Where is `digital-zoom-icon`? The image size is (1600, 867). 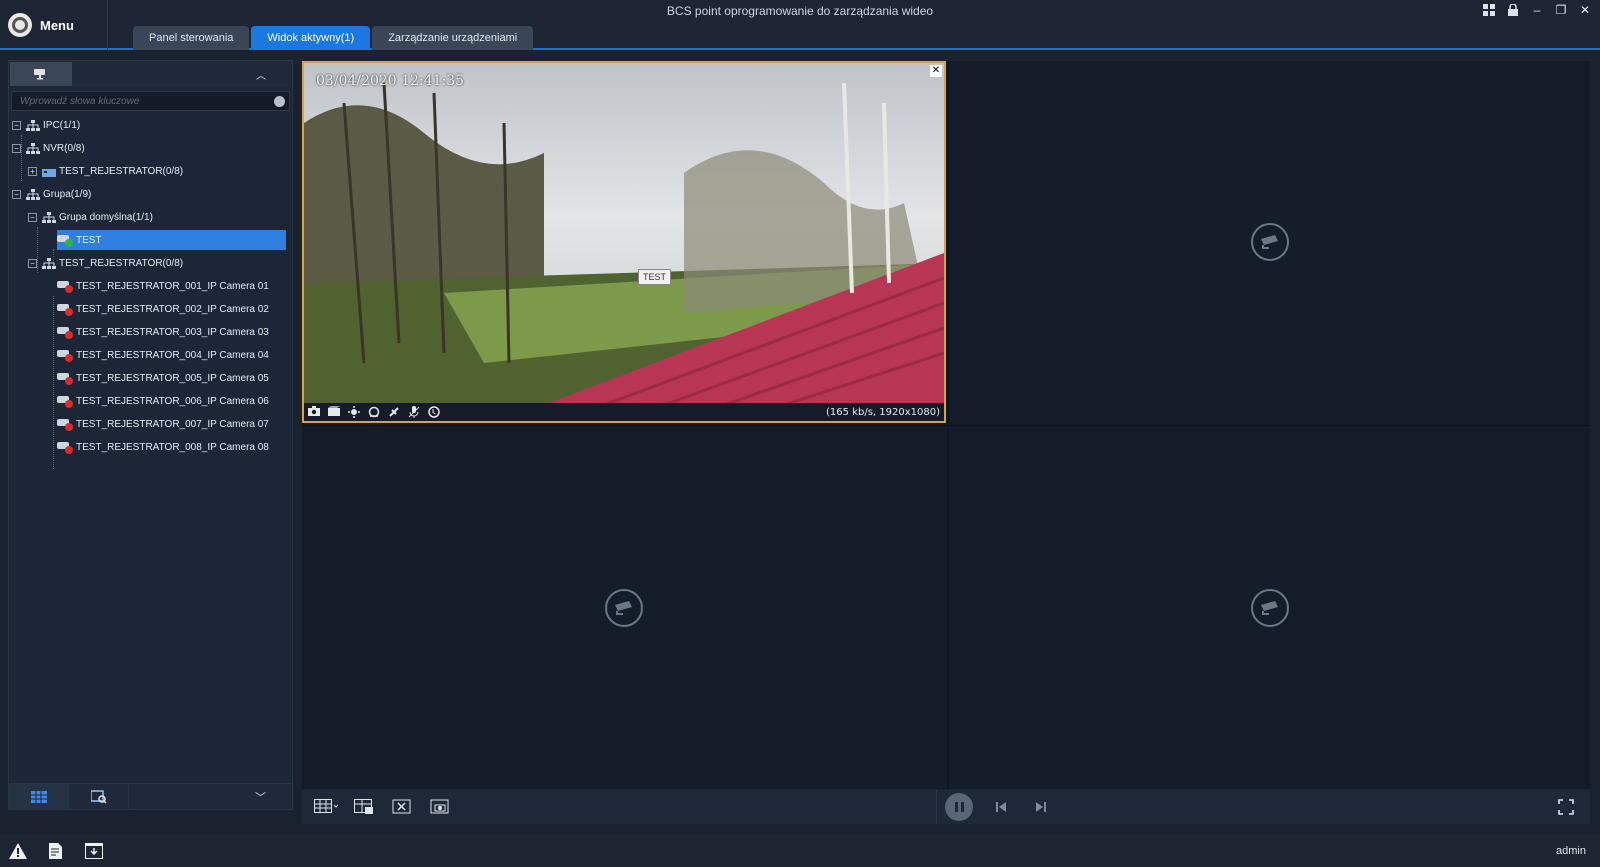 digital-zoom-icon is located at coordinates (354, 412).